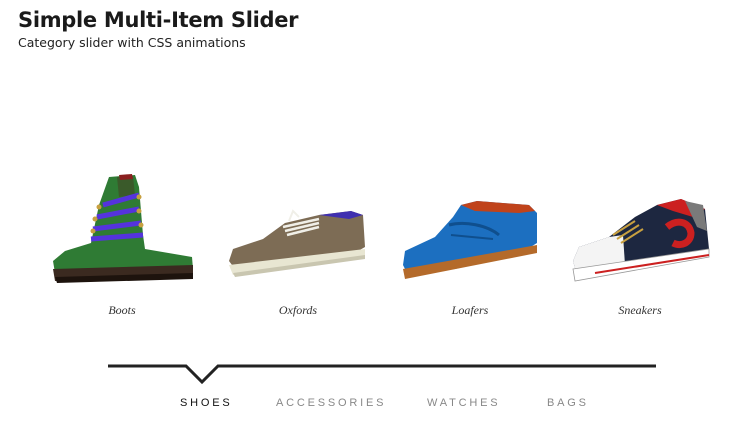 The image size is (750, 425). Describe the element at coordinates (568, 403) in the screenshot. I see `nav-item-bags: BAGS` at that location.